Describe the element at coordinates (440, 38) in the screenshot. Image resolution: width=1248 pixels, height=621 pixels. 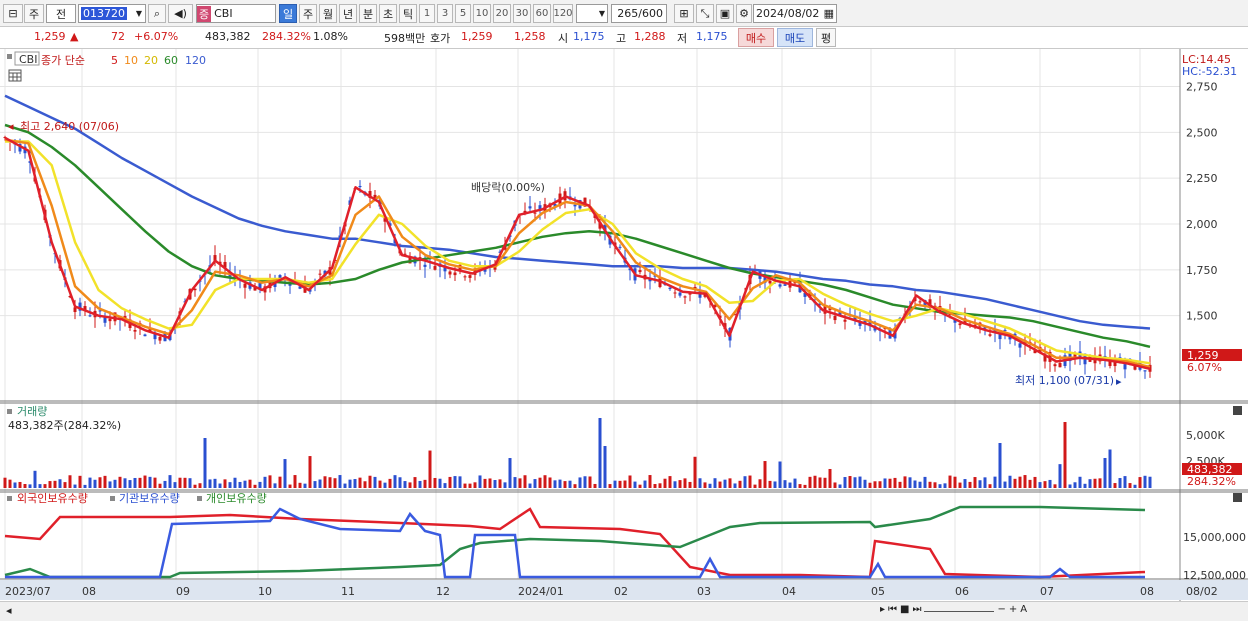
I see `quote-bid-label: 호가` at that location.